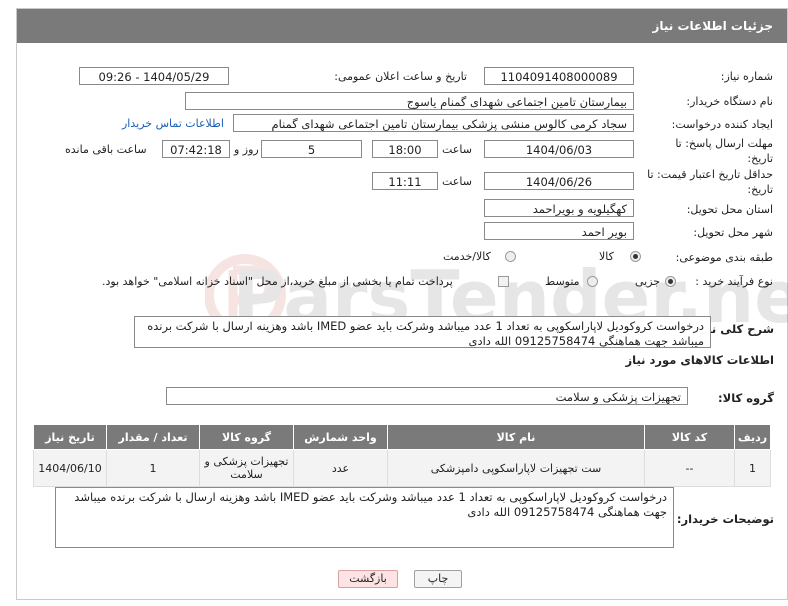  What do you see at coordinates (734, 281) in the screenshot?
I see `process-label: نوع فرآیند خرید :` at bounding box center [734, 281].